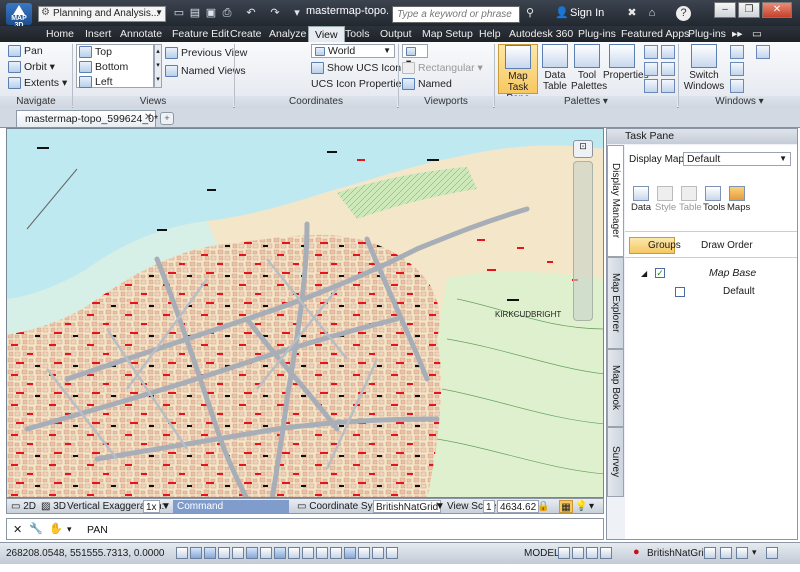  I want to click on pan-button: Pan, so click(25, 51).